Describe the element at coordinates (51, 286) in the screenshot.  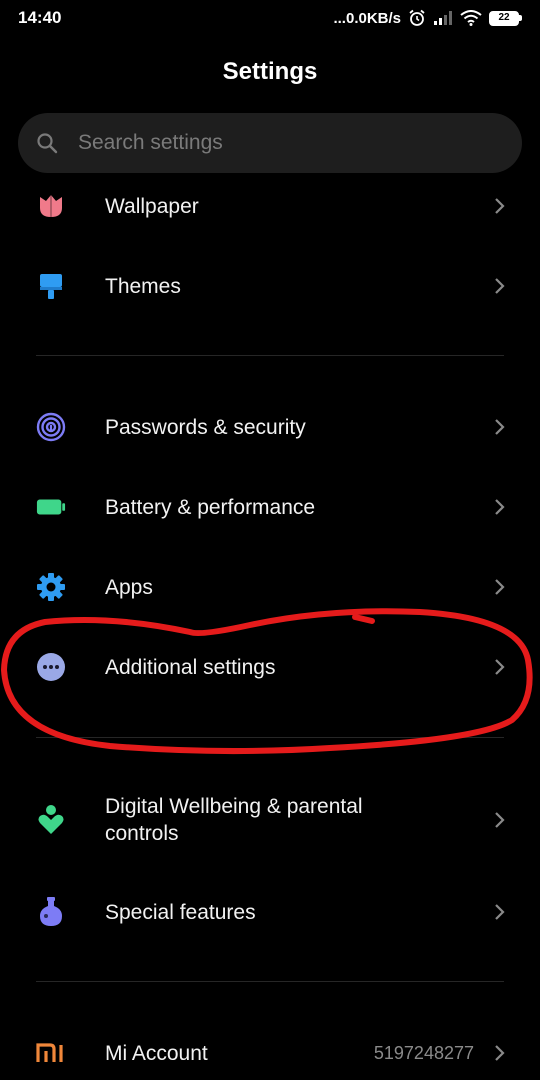
I see `themes-icon` at that location.